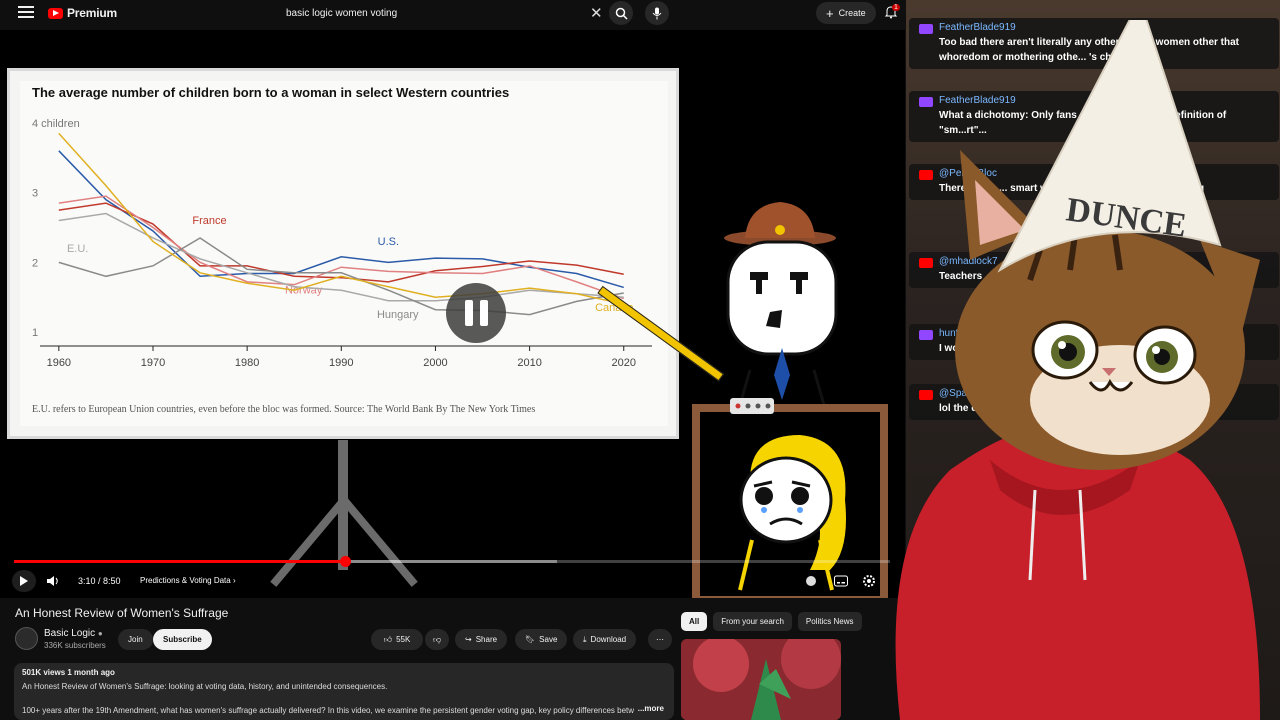 Image resolution: width=1280 pixels, height=720 pixels. Describe the element at coordinates (585, 639) in the screenshot. I see `download-icon: ⤓` at that location.